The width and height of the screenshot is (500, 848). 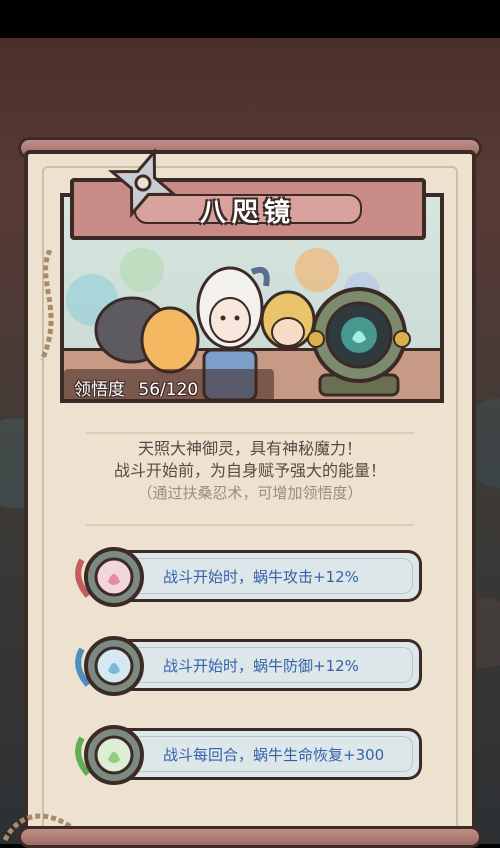 I want to click on perk-health-regen: 战斗每回合，蜗牛生命恢复+300, so click(x=247, y=754).